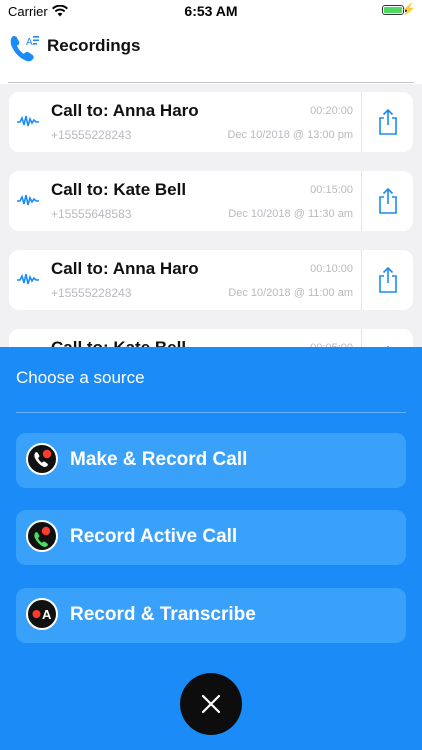  Describe the element at coordinates (80, 377) in the screenshot. I see `sheet-title: Choose a source` at that location.